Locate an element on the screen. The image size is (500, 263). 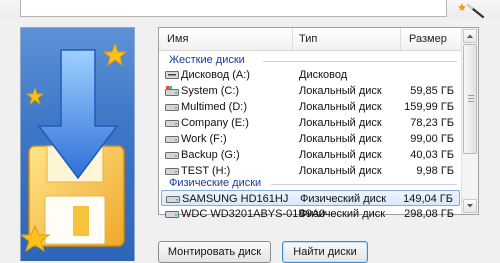
drive-size: 159,99 ГБ is located at coordinates (429, 107).